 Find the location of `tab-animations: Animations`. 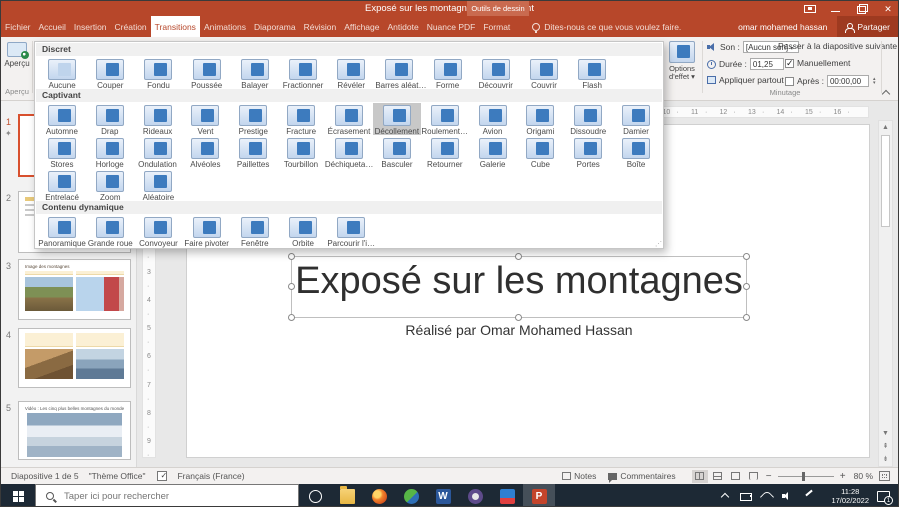

tab-animations: Animations is located at coordinates (225, 26).